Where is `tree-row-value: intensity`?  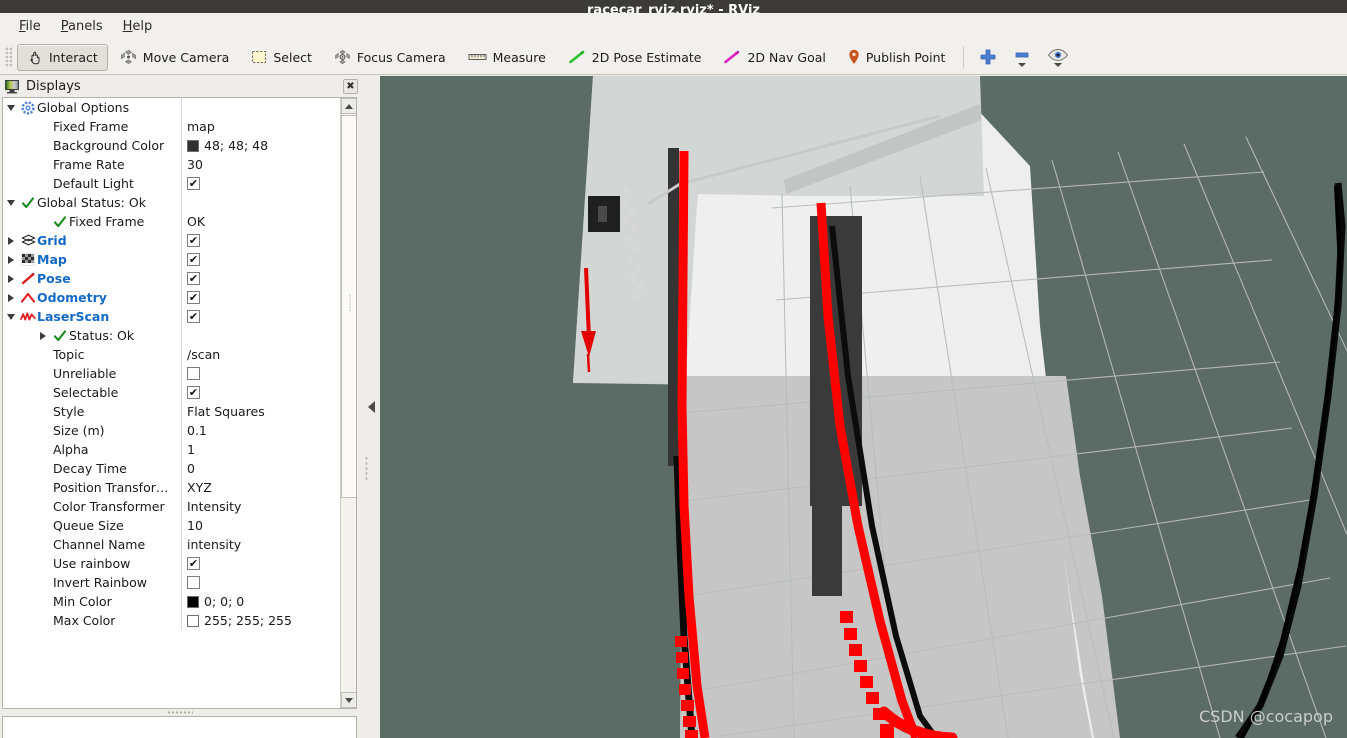 tree-row-value: intensity is located at coordinates (260, 544).